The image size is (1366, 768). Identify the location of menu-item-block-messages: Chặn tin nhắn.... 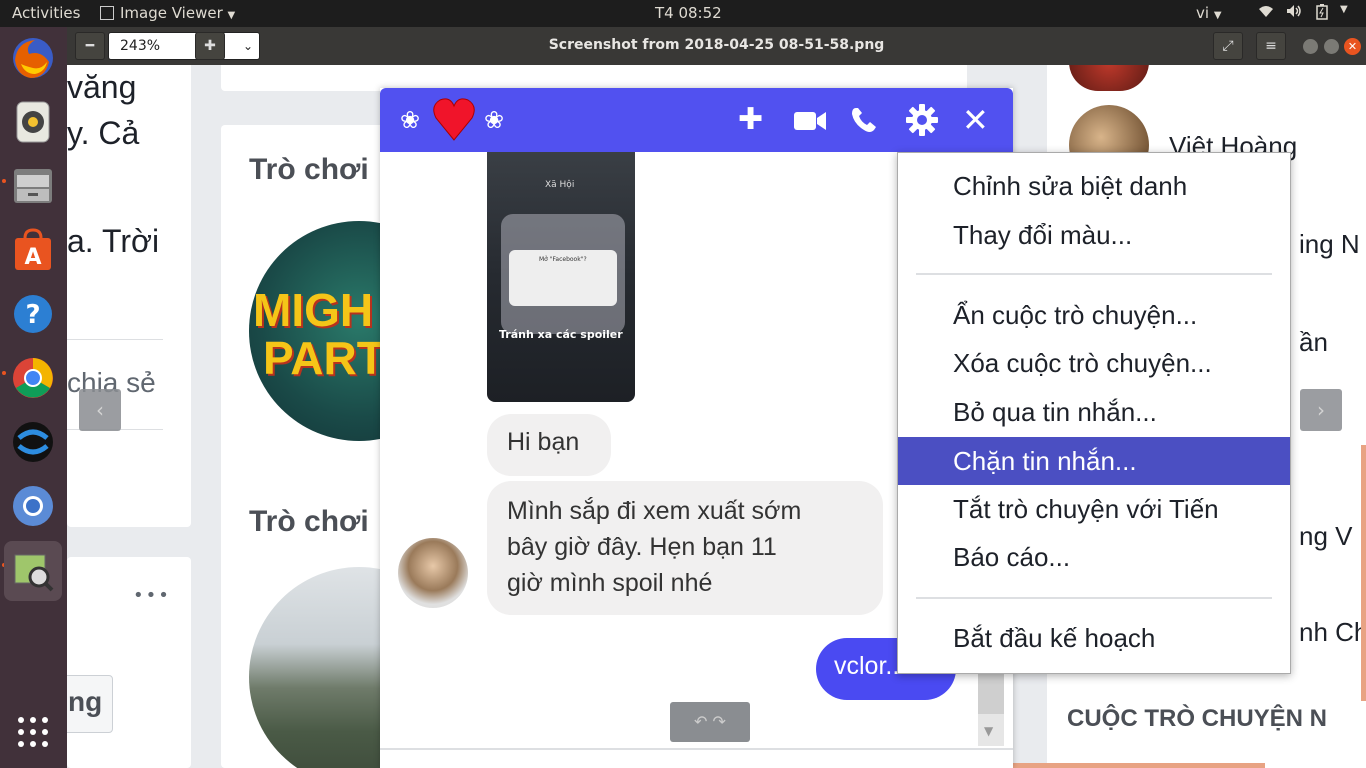
(1094, 461).